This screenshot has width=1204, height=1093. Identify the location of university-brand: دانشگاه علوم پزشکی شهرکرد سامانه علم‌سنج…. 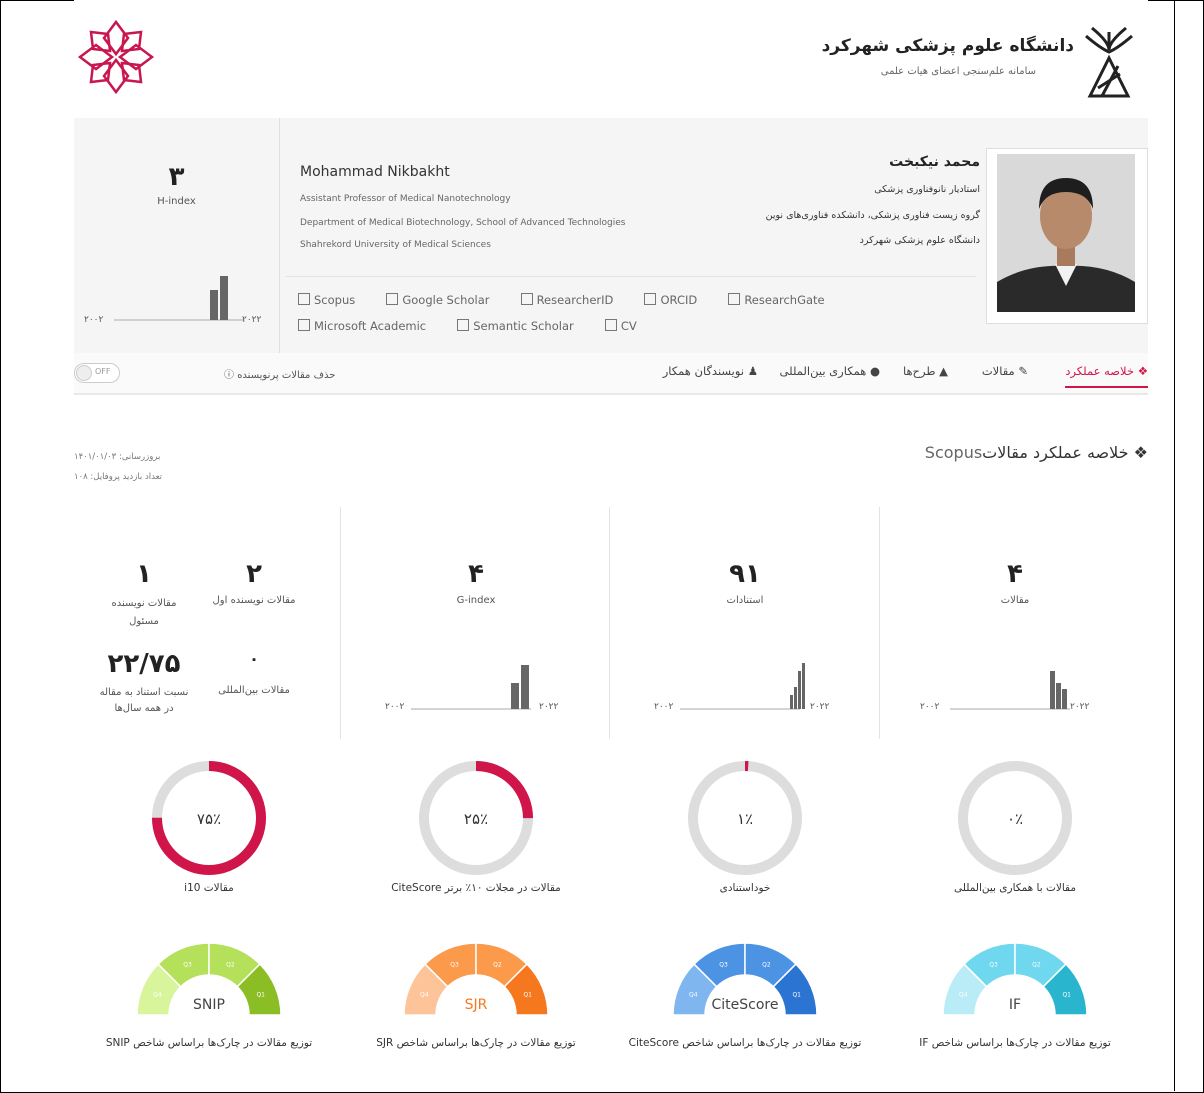
(936, 62).